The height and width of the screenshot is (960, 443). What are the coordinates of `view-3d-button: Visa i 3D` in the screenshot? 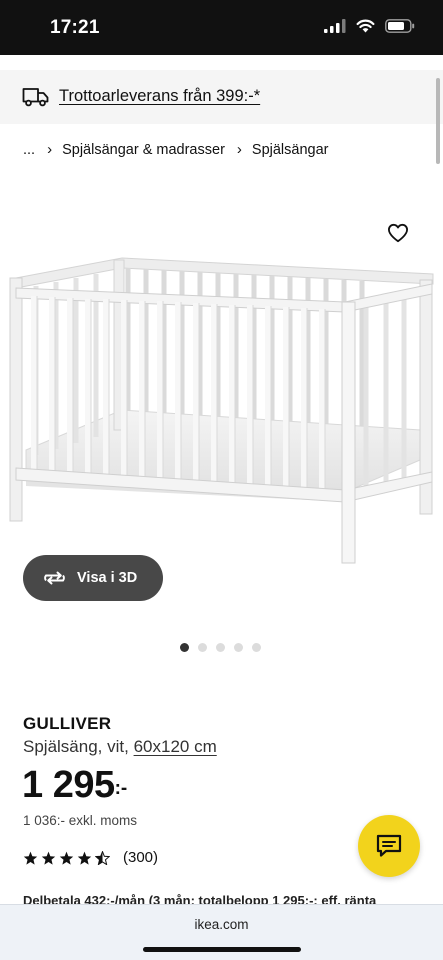 It's located at (93, 578).